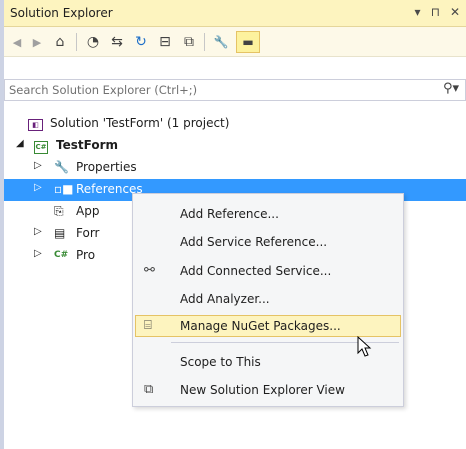 The image size is (466, 449). What do you see at coordinates (88, 211) in the screenshot?
I see `app-config-label: App` at bounding box center [88, 211].